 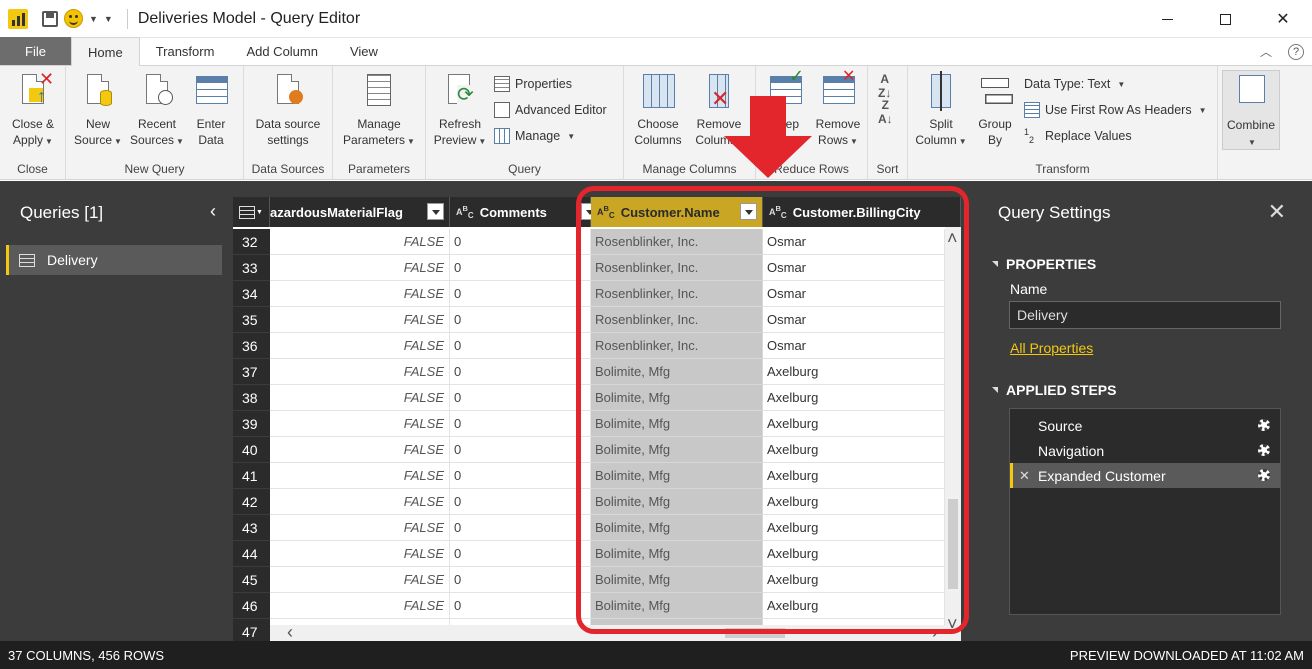 I want to click on column-header-customer-name: ABC Customer.Name, so click(x=677, y=212).